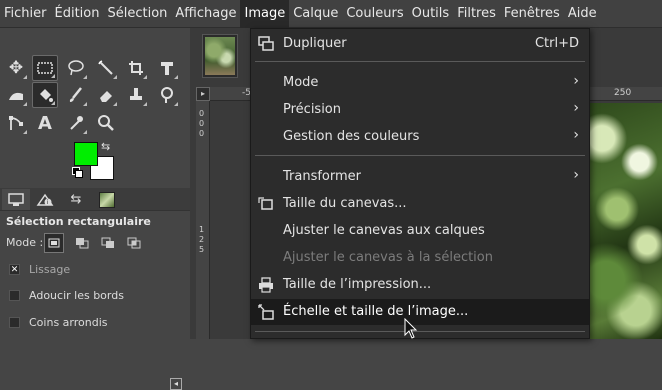  Describe the element at coordinates (476, 14) in the screenshot. I see `menu-filtres: Filtres` at that location.